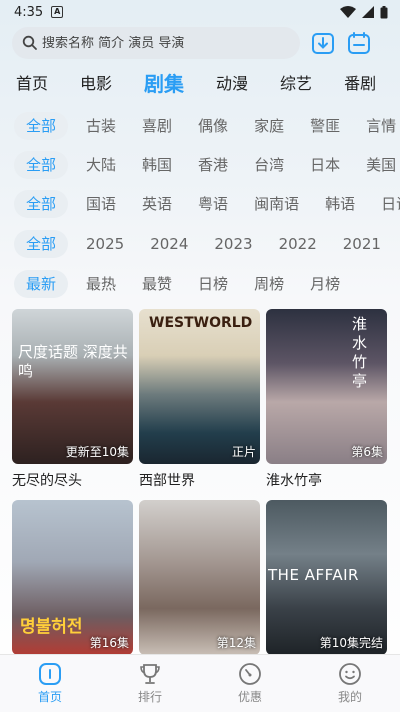 This screenshot has height=712, width=400. What do you see at coordinates (150, 674) in the screenshot?
I see `trophy-icon` at bounding box center [150, 674].